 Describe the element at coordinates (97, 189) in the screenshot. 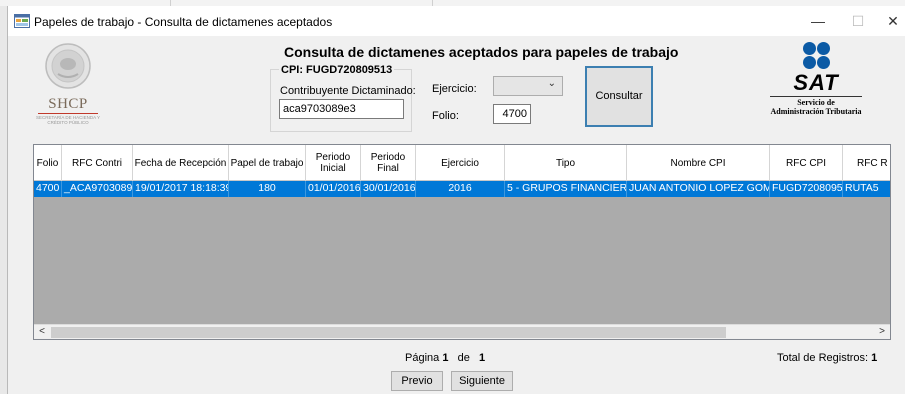

I see `cell-rfc-contri: _ACA9703089E3` at that location.